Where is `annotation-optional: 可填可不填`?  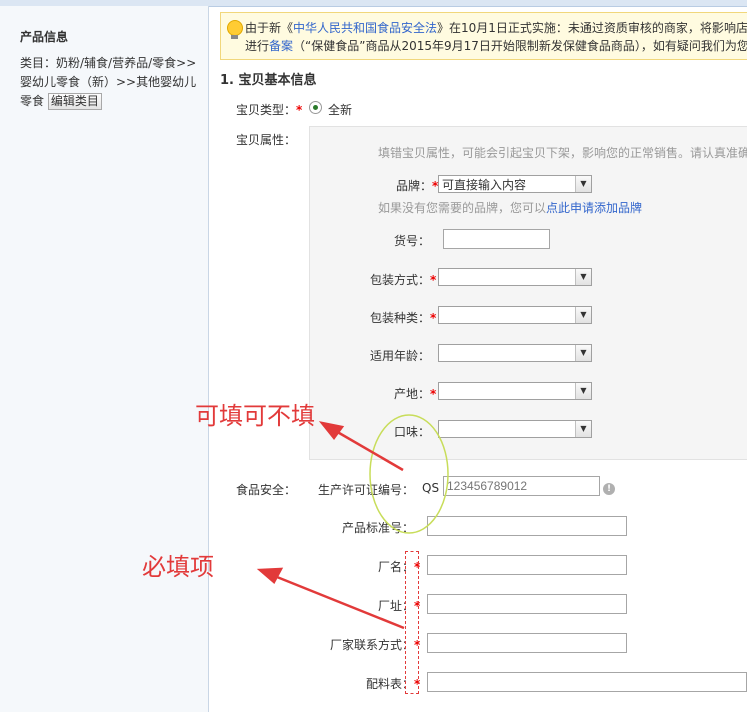
annotation-optional: 可填可不填 is located at coordinates (255, 416).